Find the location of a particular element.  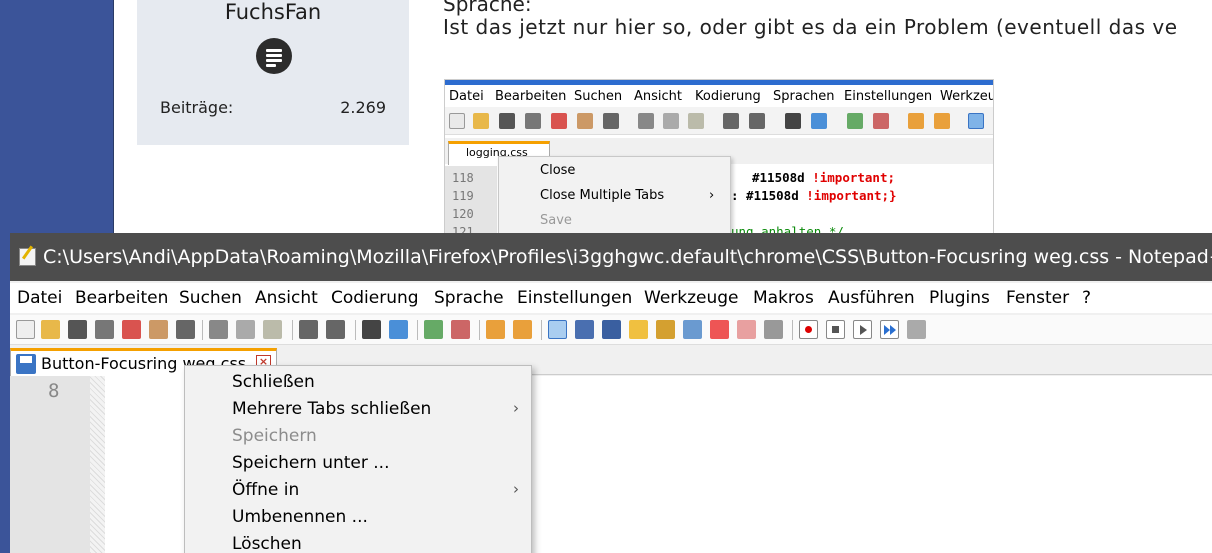

menu-help: ? is located at coordinates (1086, 298).